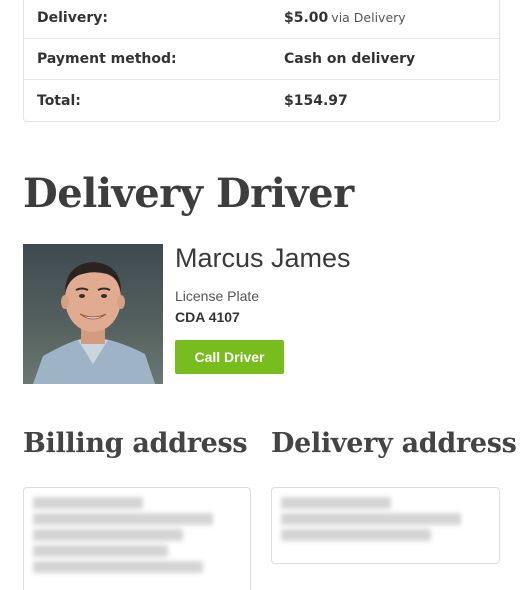 The height and width of the screenshot is (590, 521). What do you see at coordinates (263, 258) in the screenshot?
I see `driver-name: Marcus James` at bounding box center [263, 258].